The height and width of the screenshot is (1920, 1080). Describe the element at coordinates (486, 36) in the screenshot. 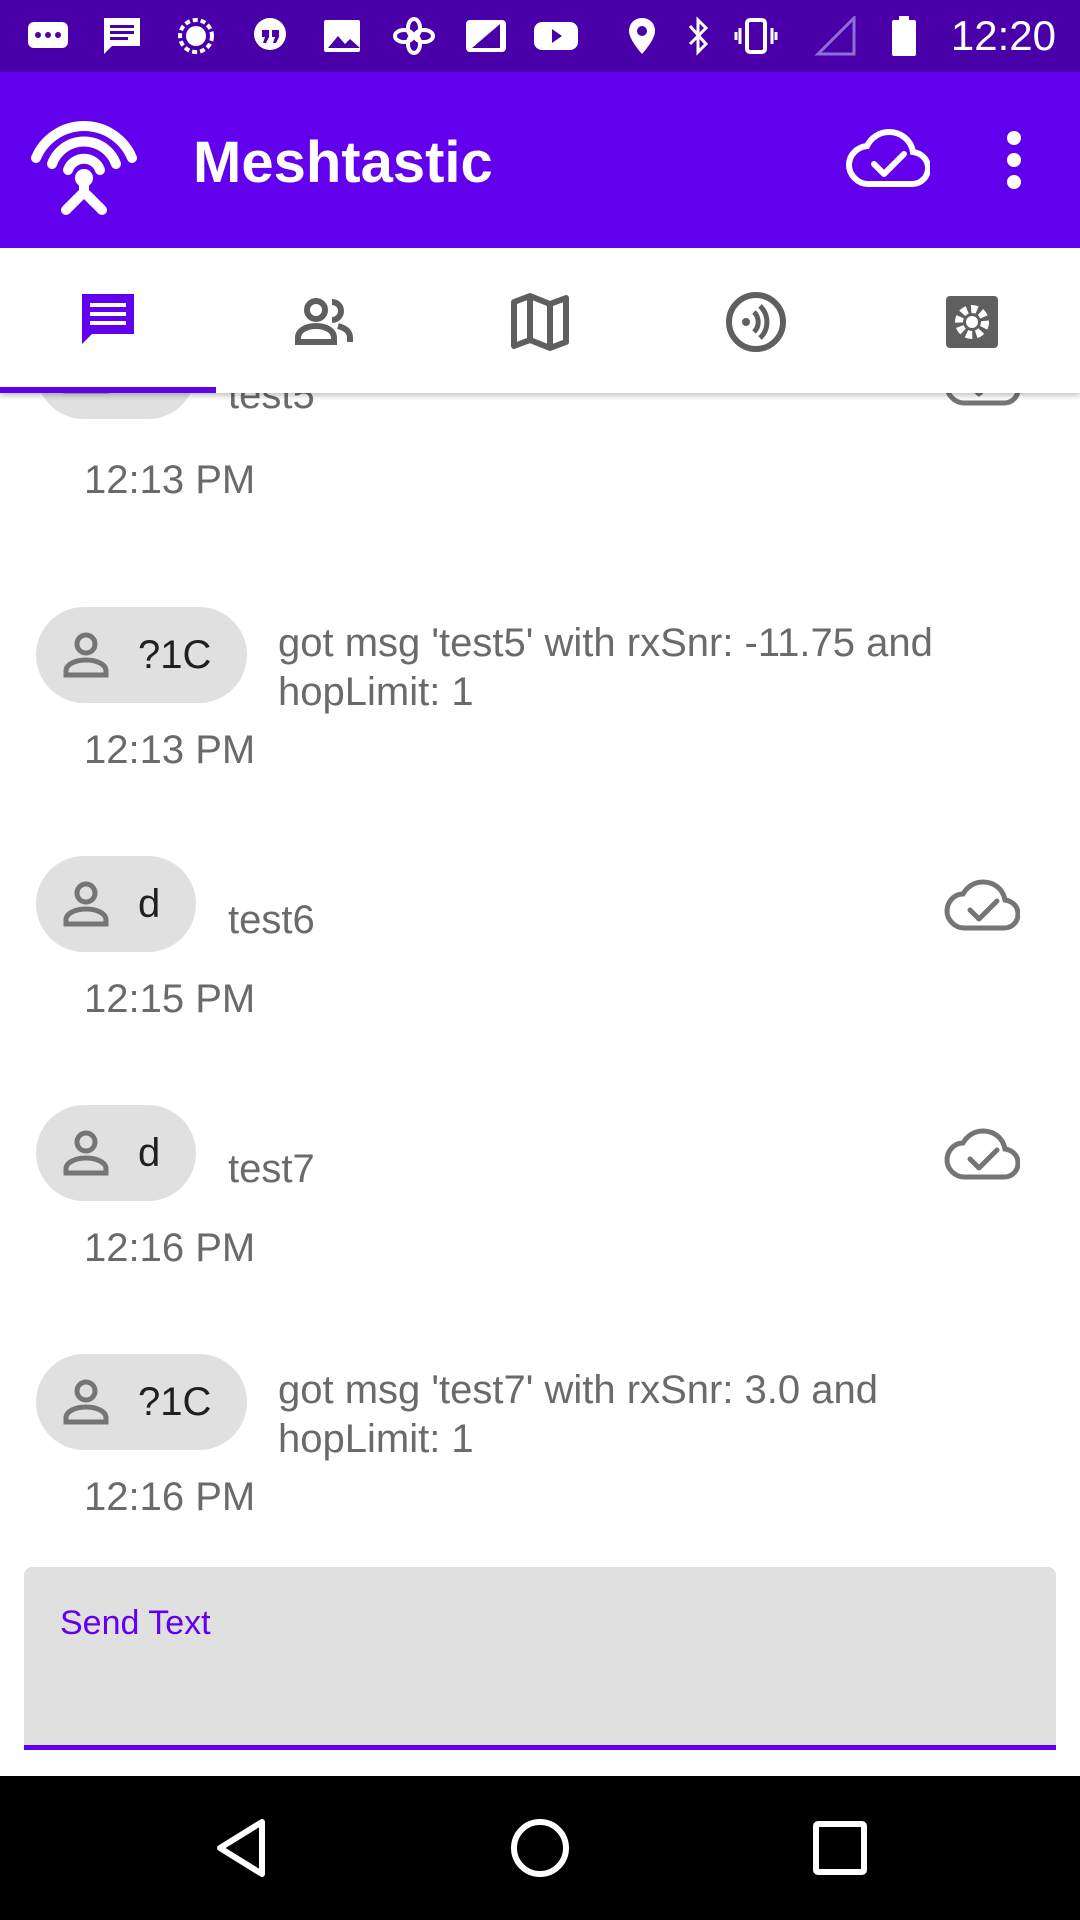

I see `sim-icon` at that location.